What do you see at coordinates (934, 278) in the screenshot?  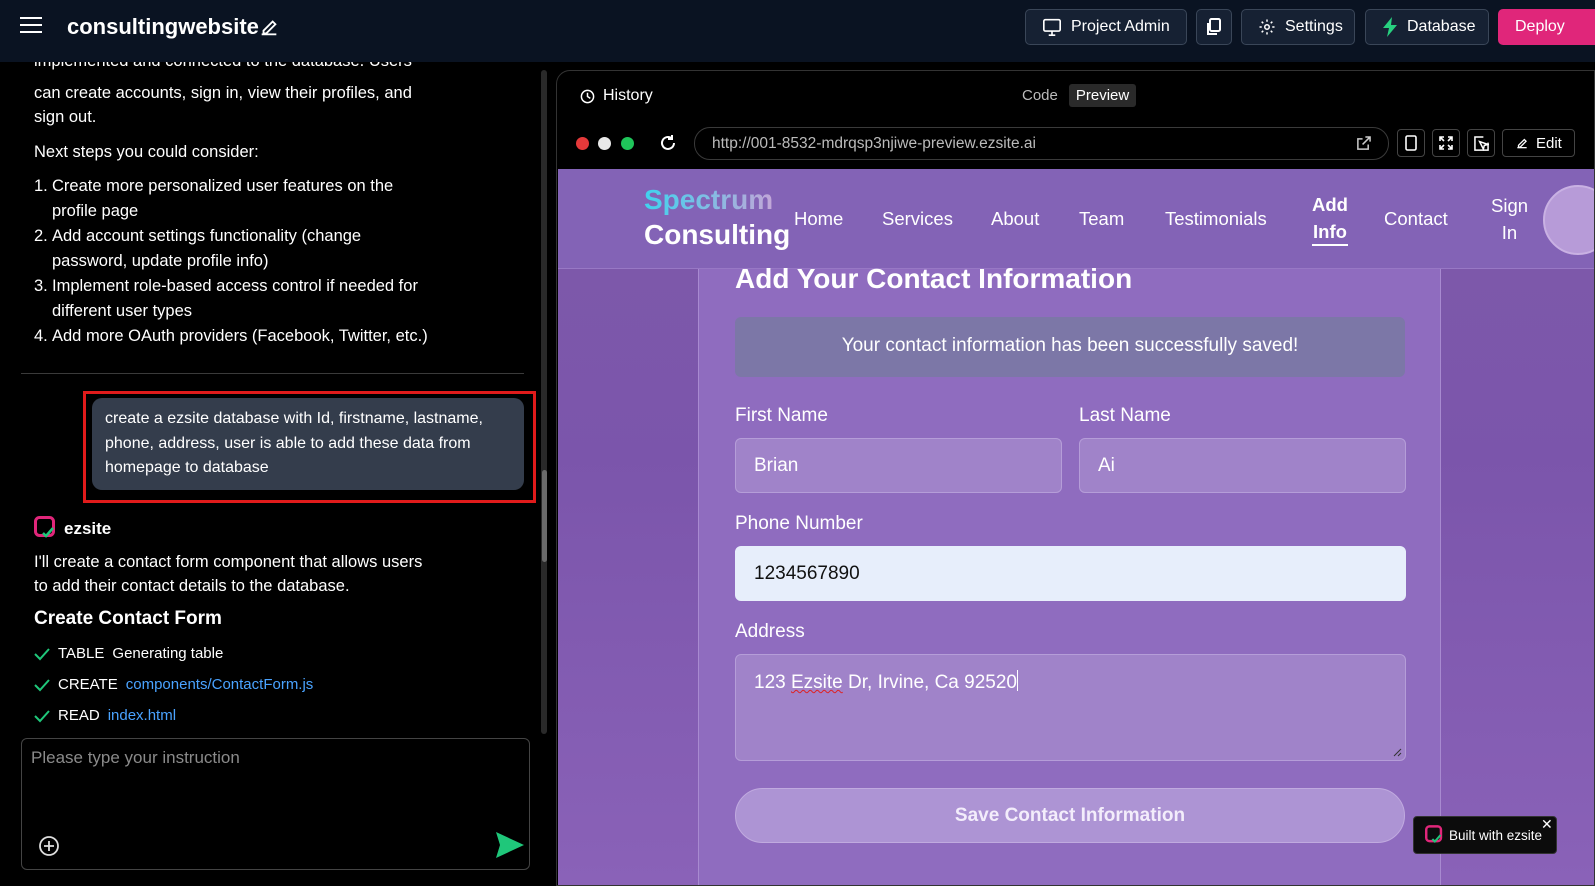 I see `form-title: Add Your Contact Information` at bounding box center [934, 278].